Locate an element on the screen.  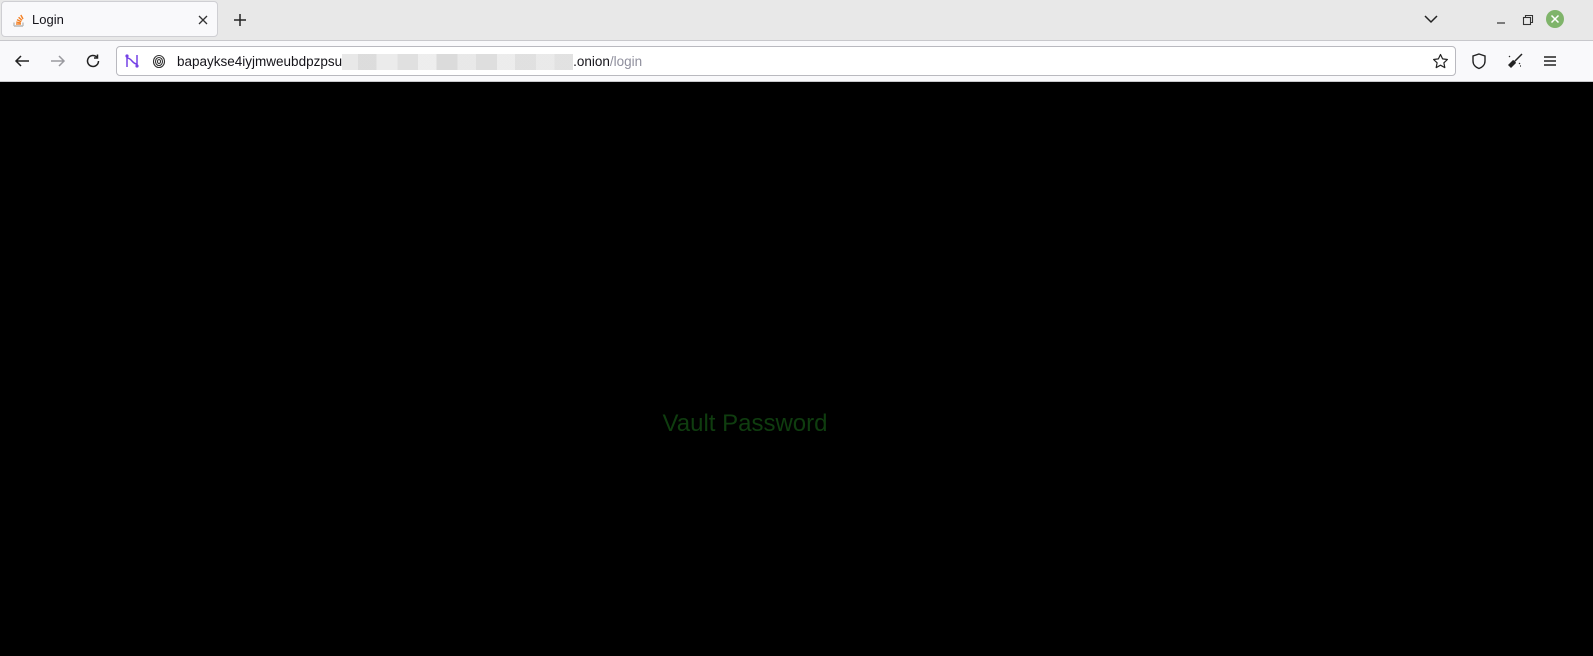
redacted-url-segment is located at coordinates (458, 62).